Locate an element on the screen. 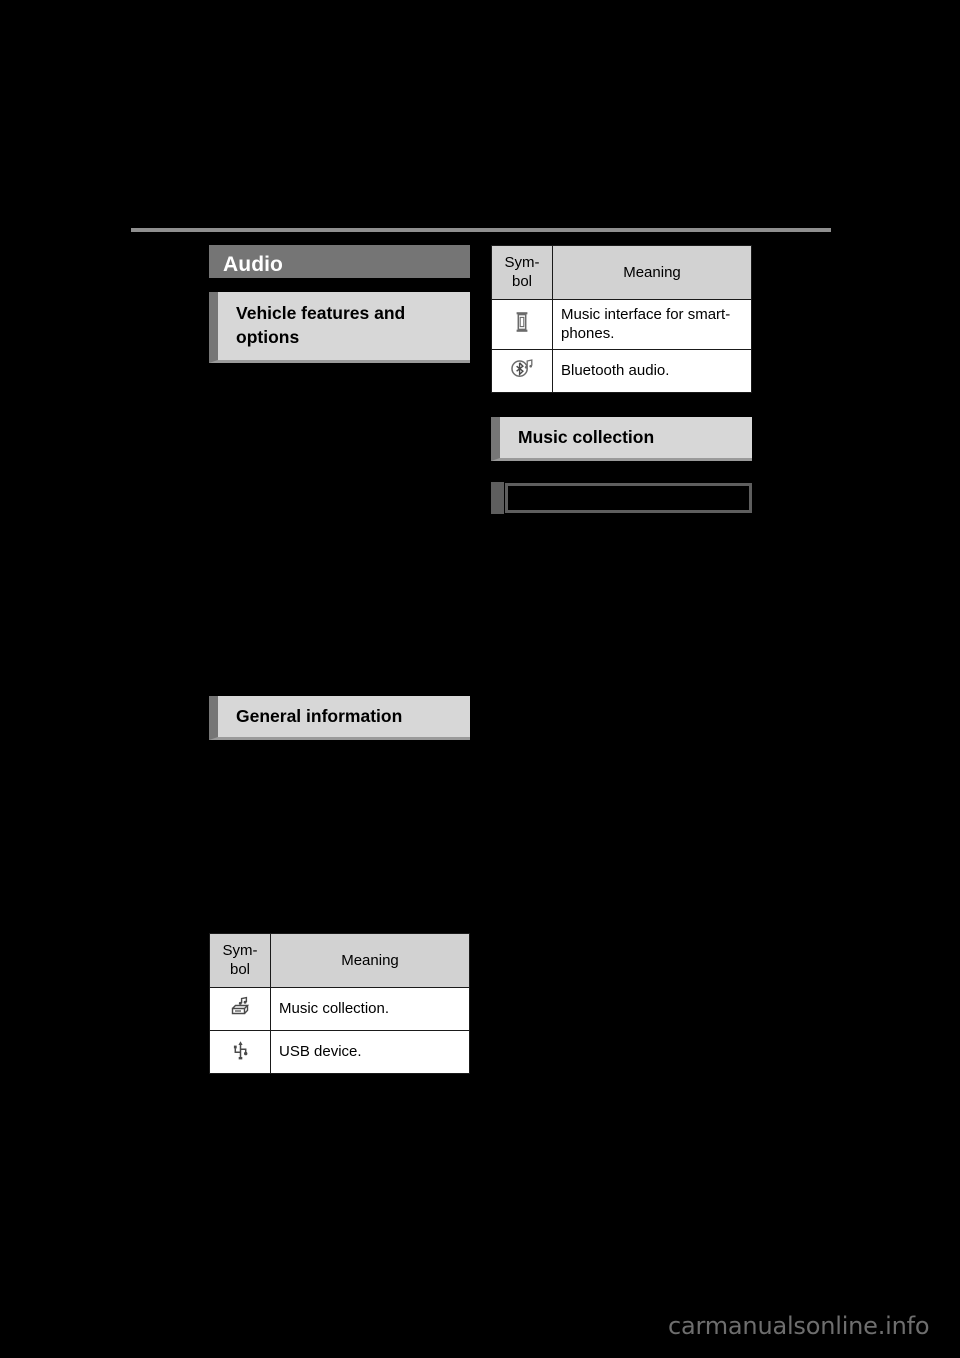  redacted-subheading-box is located at coordinates (621, 498).